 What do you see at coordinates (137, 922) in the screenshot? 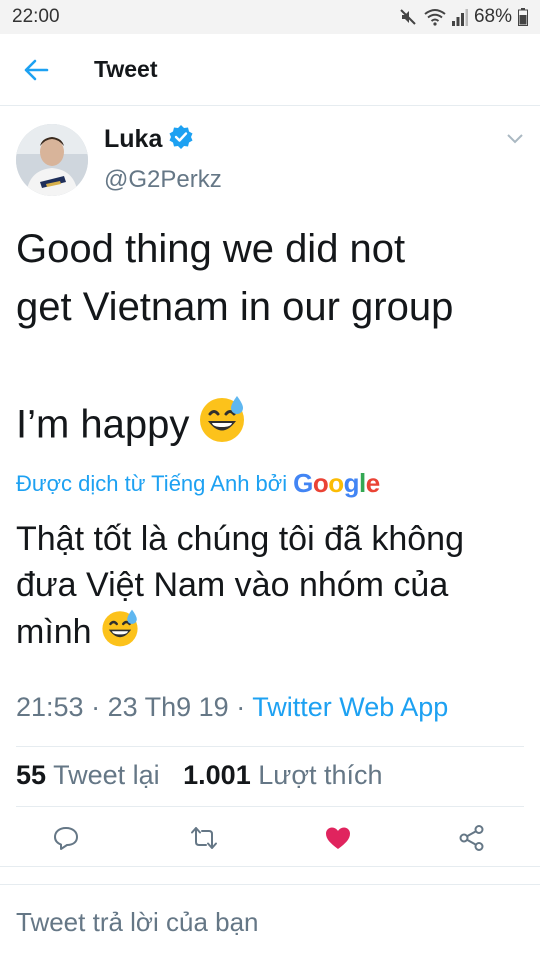
I see `reply-input: Tweet trả lời của bạn` at bounding box center [137, 922].